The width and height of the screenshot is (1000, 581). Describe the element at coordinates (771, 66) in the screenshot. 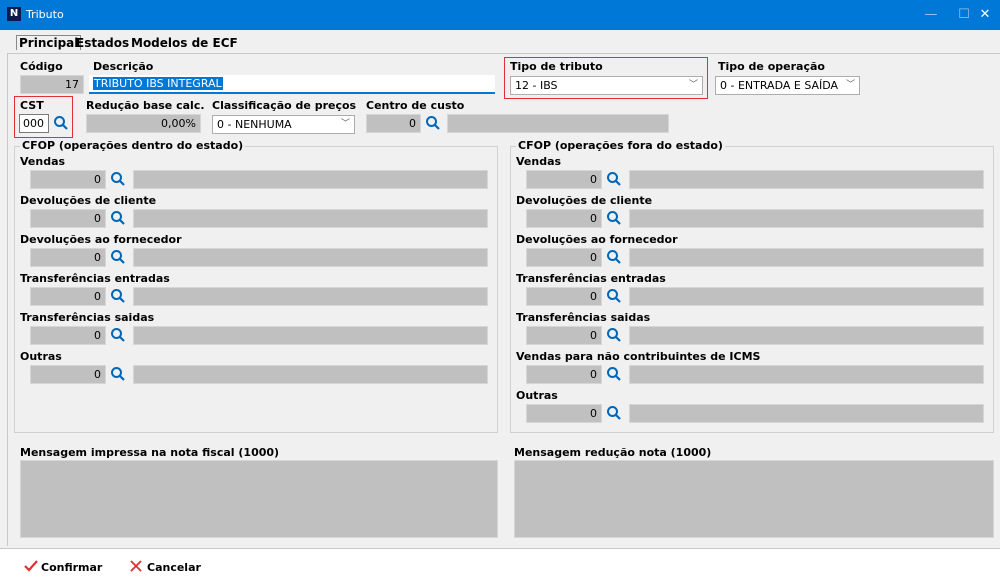

I see `tipo-operacao-label: Tipo de operação` at that location.